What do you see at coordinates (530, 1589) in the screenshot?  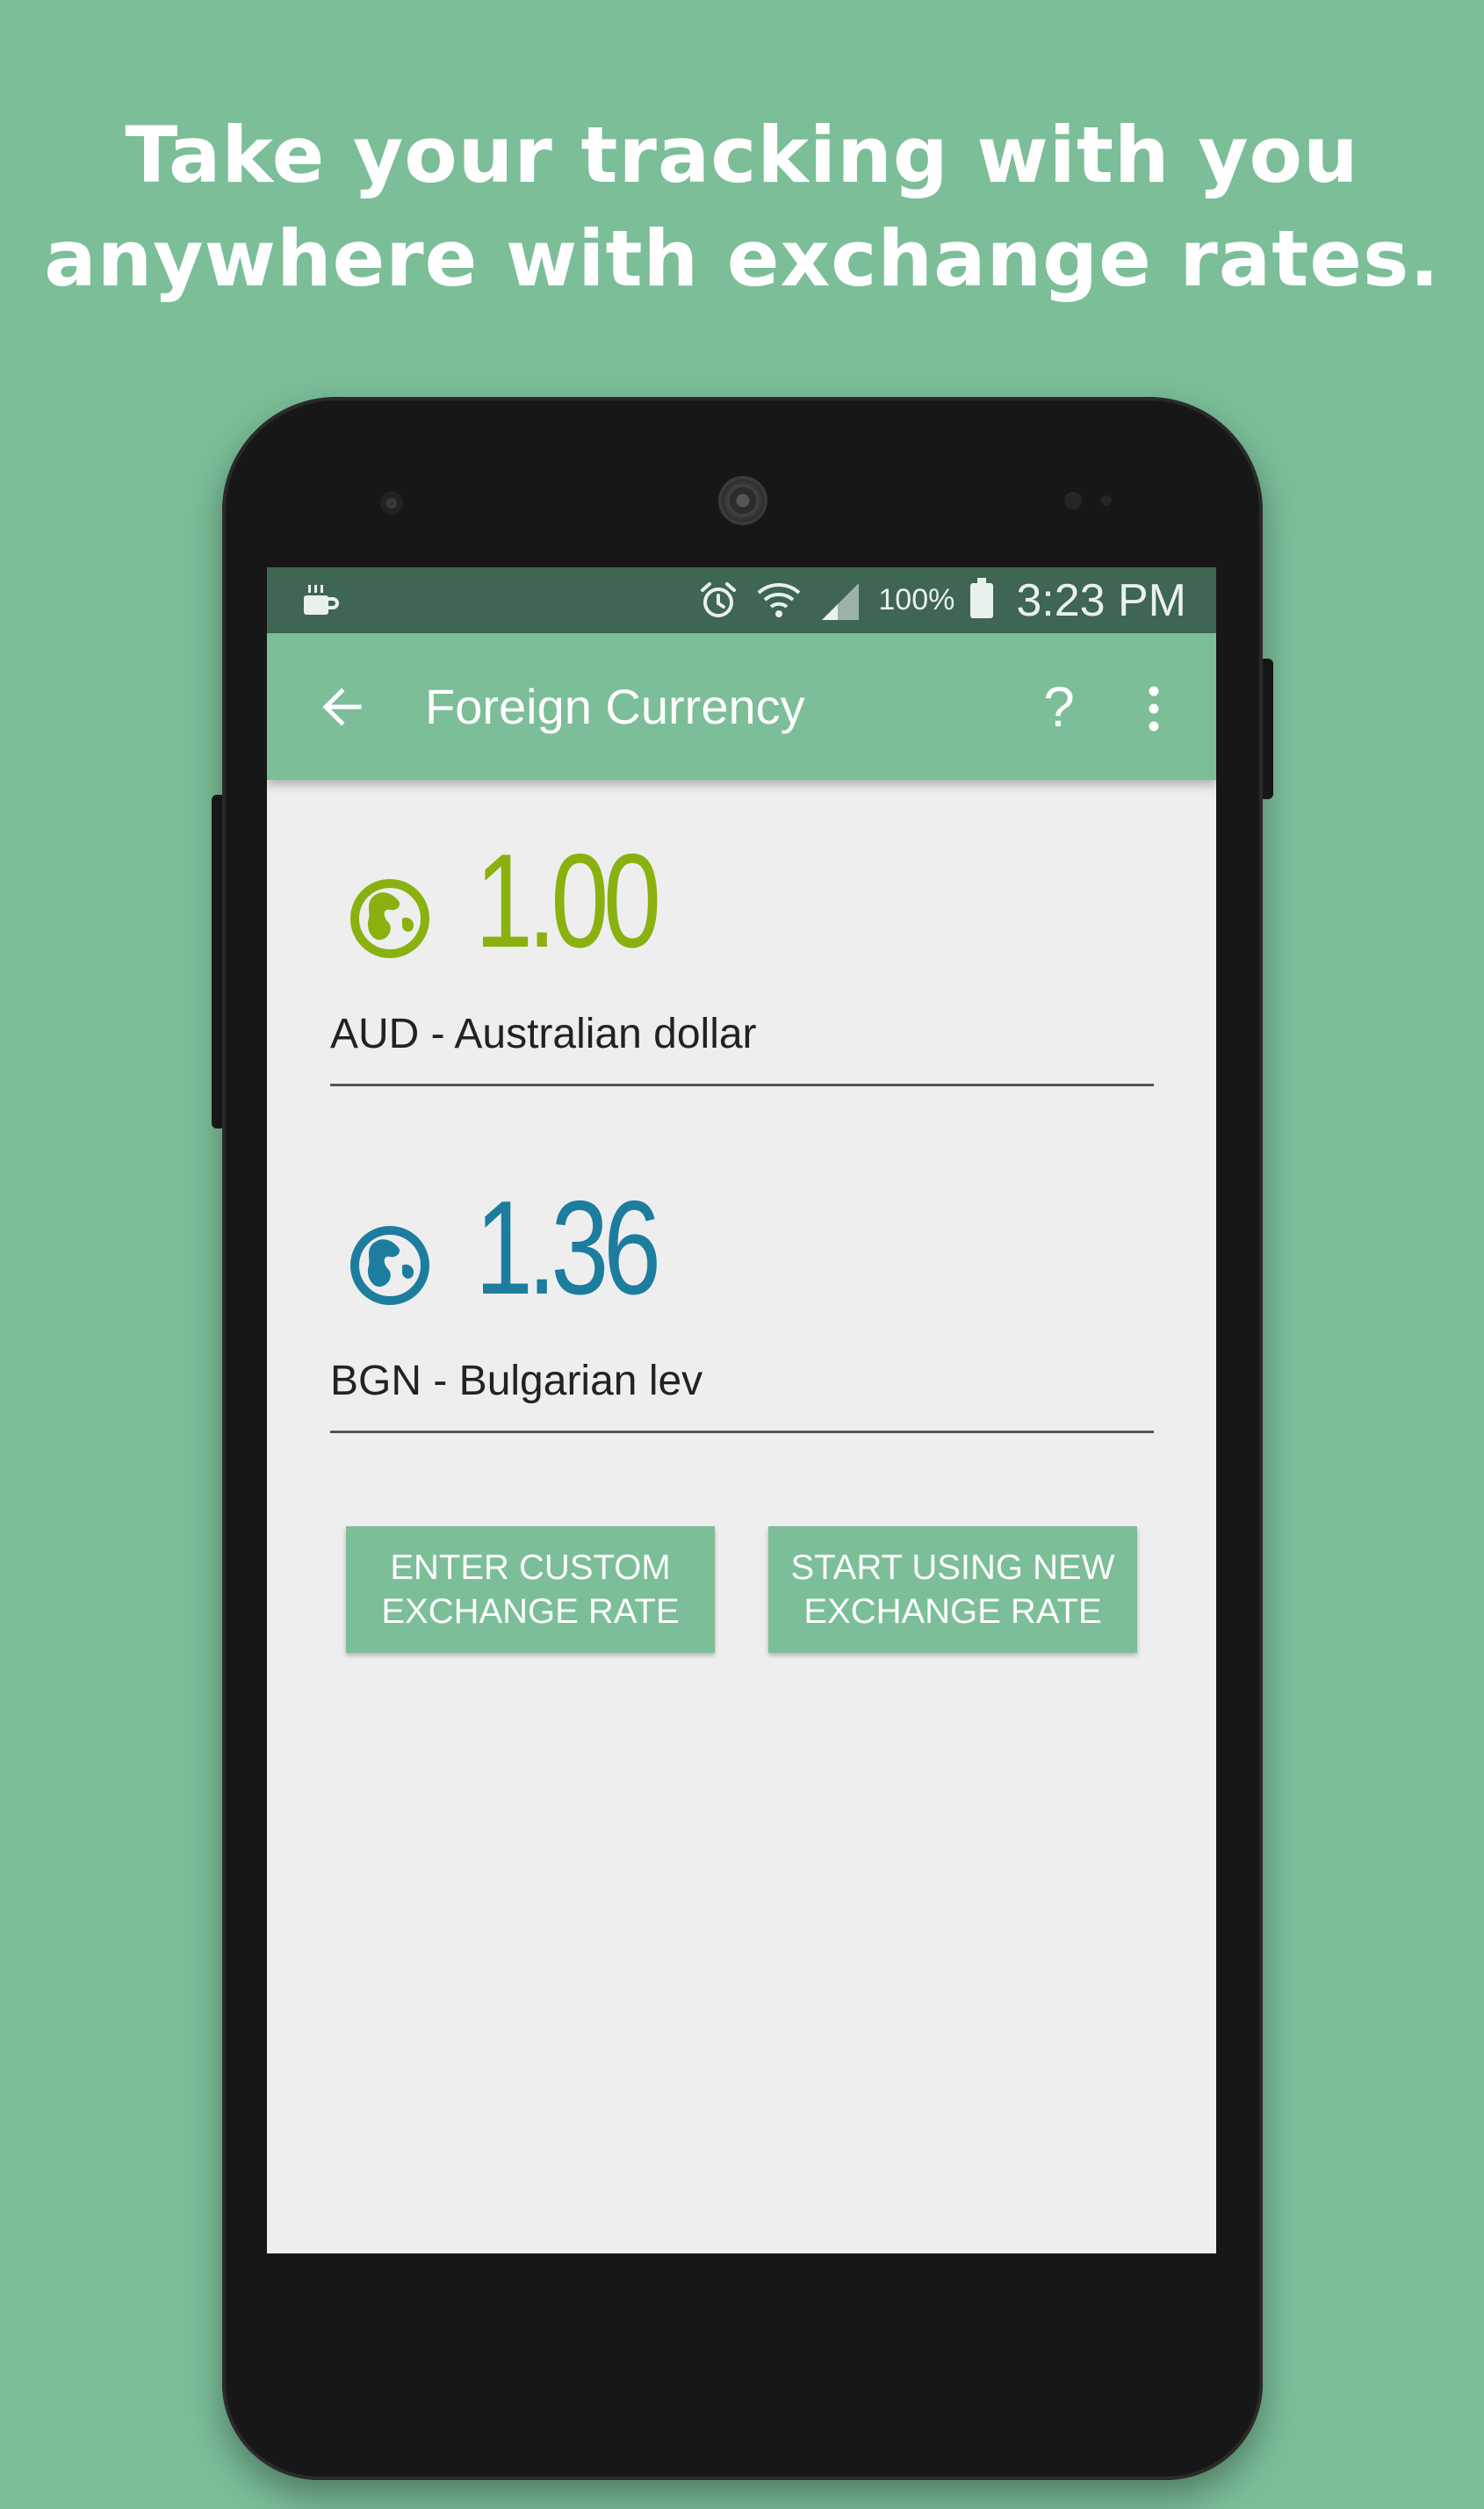 I see `enter-custom-rate-button: ENTER CUSTOM EXCHANGE RATE` at bounding box center [530, 1589].